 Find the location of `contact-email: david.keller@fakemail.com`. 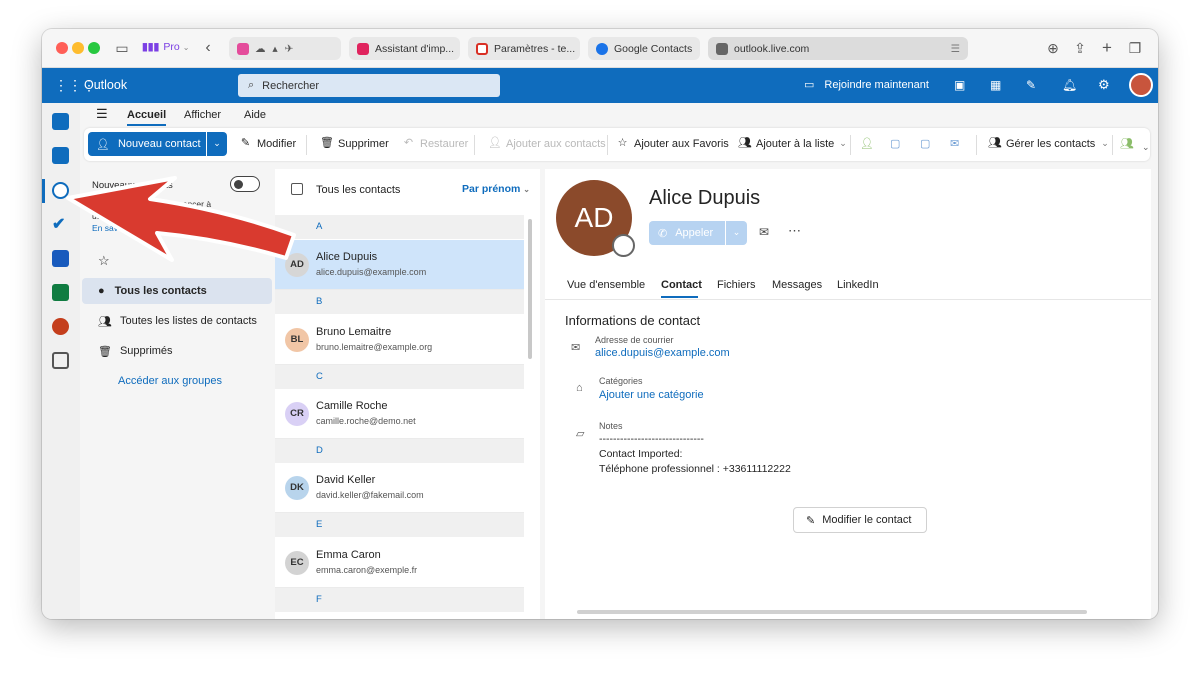

contact-email: david.keller@fakemail.com is located at coordinates (370, 495).